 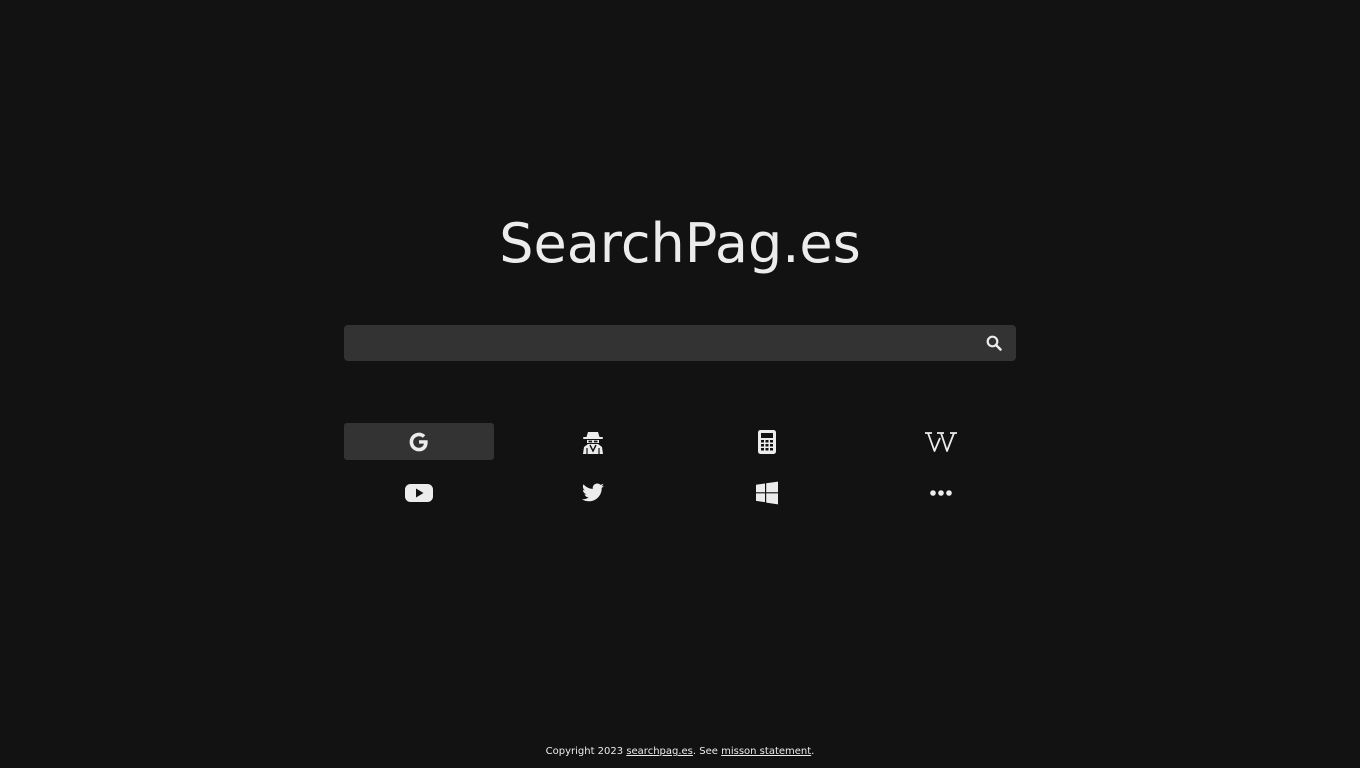 What do you see at coordinates (659, 751) in the screenshot?
I see `site-link: searchpag.es` at bounding box center [659, 751].